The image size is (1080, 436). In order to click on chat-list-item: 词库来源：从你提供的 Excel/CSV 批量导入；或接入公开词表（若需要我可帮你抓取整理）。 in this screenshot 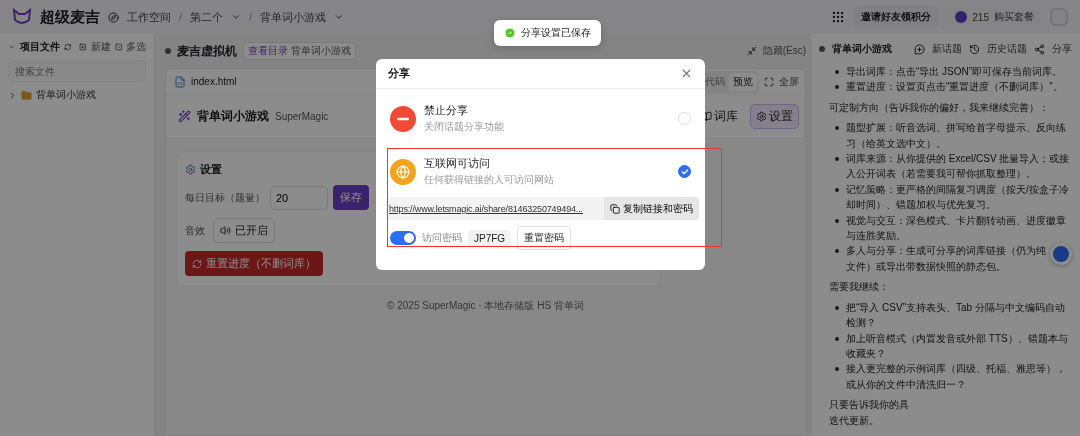, I will do `click(958, 167)`.